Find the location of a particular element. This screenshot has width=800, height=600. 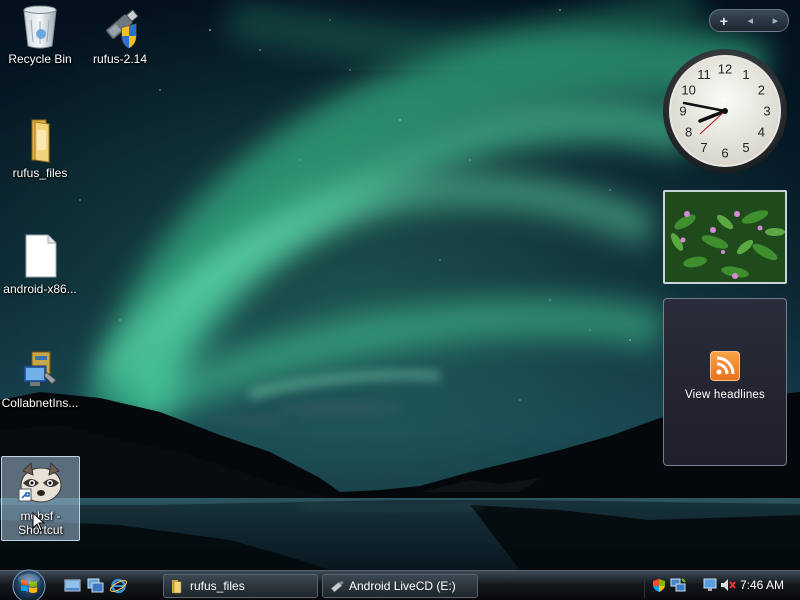

taskbar-button-label: Android LiveCD (E:) is located at coordinates (402, 586).